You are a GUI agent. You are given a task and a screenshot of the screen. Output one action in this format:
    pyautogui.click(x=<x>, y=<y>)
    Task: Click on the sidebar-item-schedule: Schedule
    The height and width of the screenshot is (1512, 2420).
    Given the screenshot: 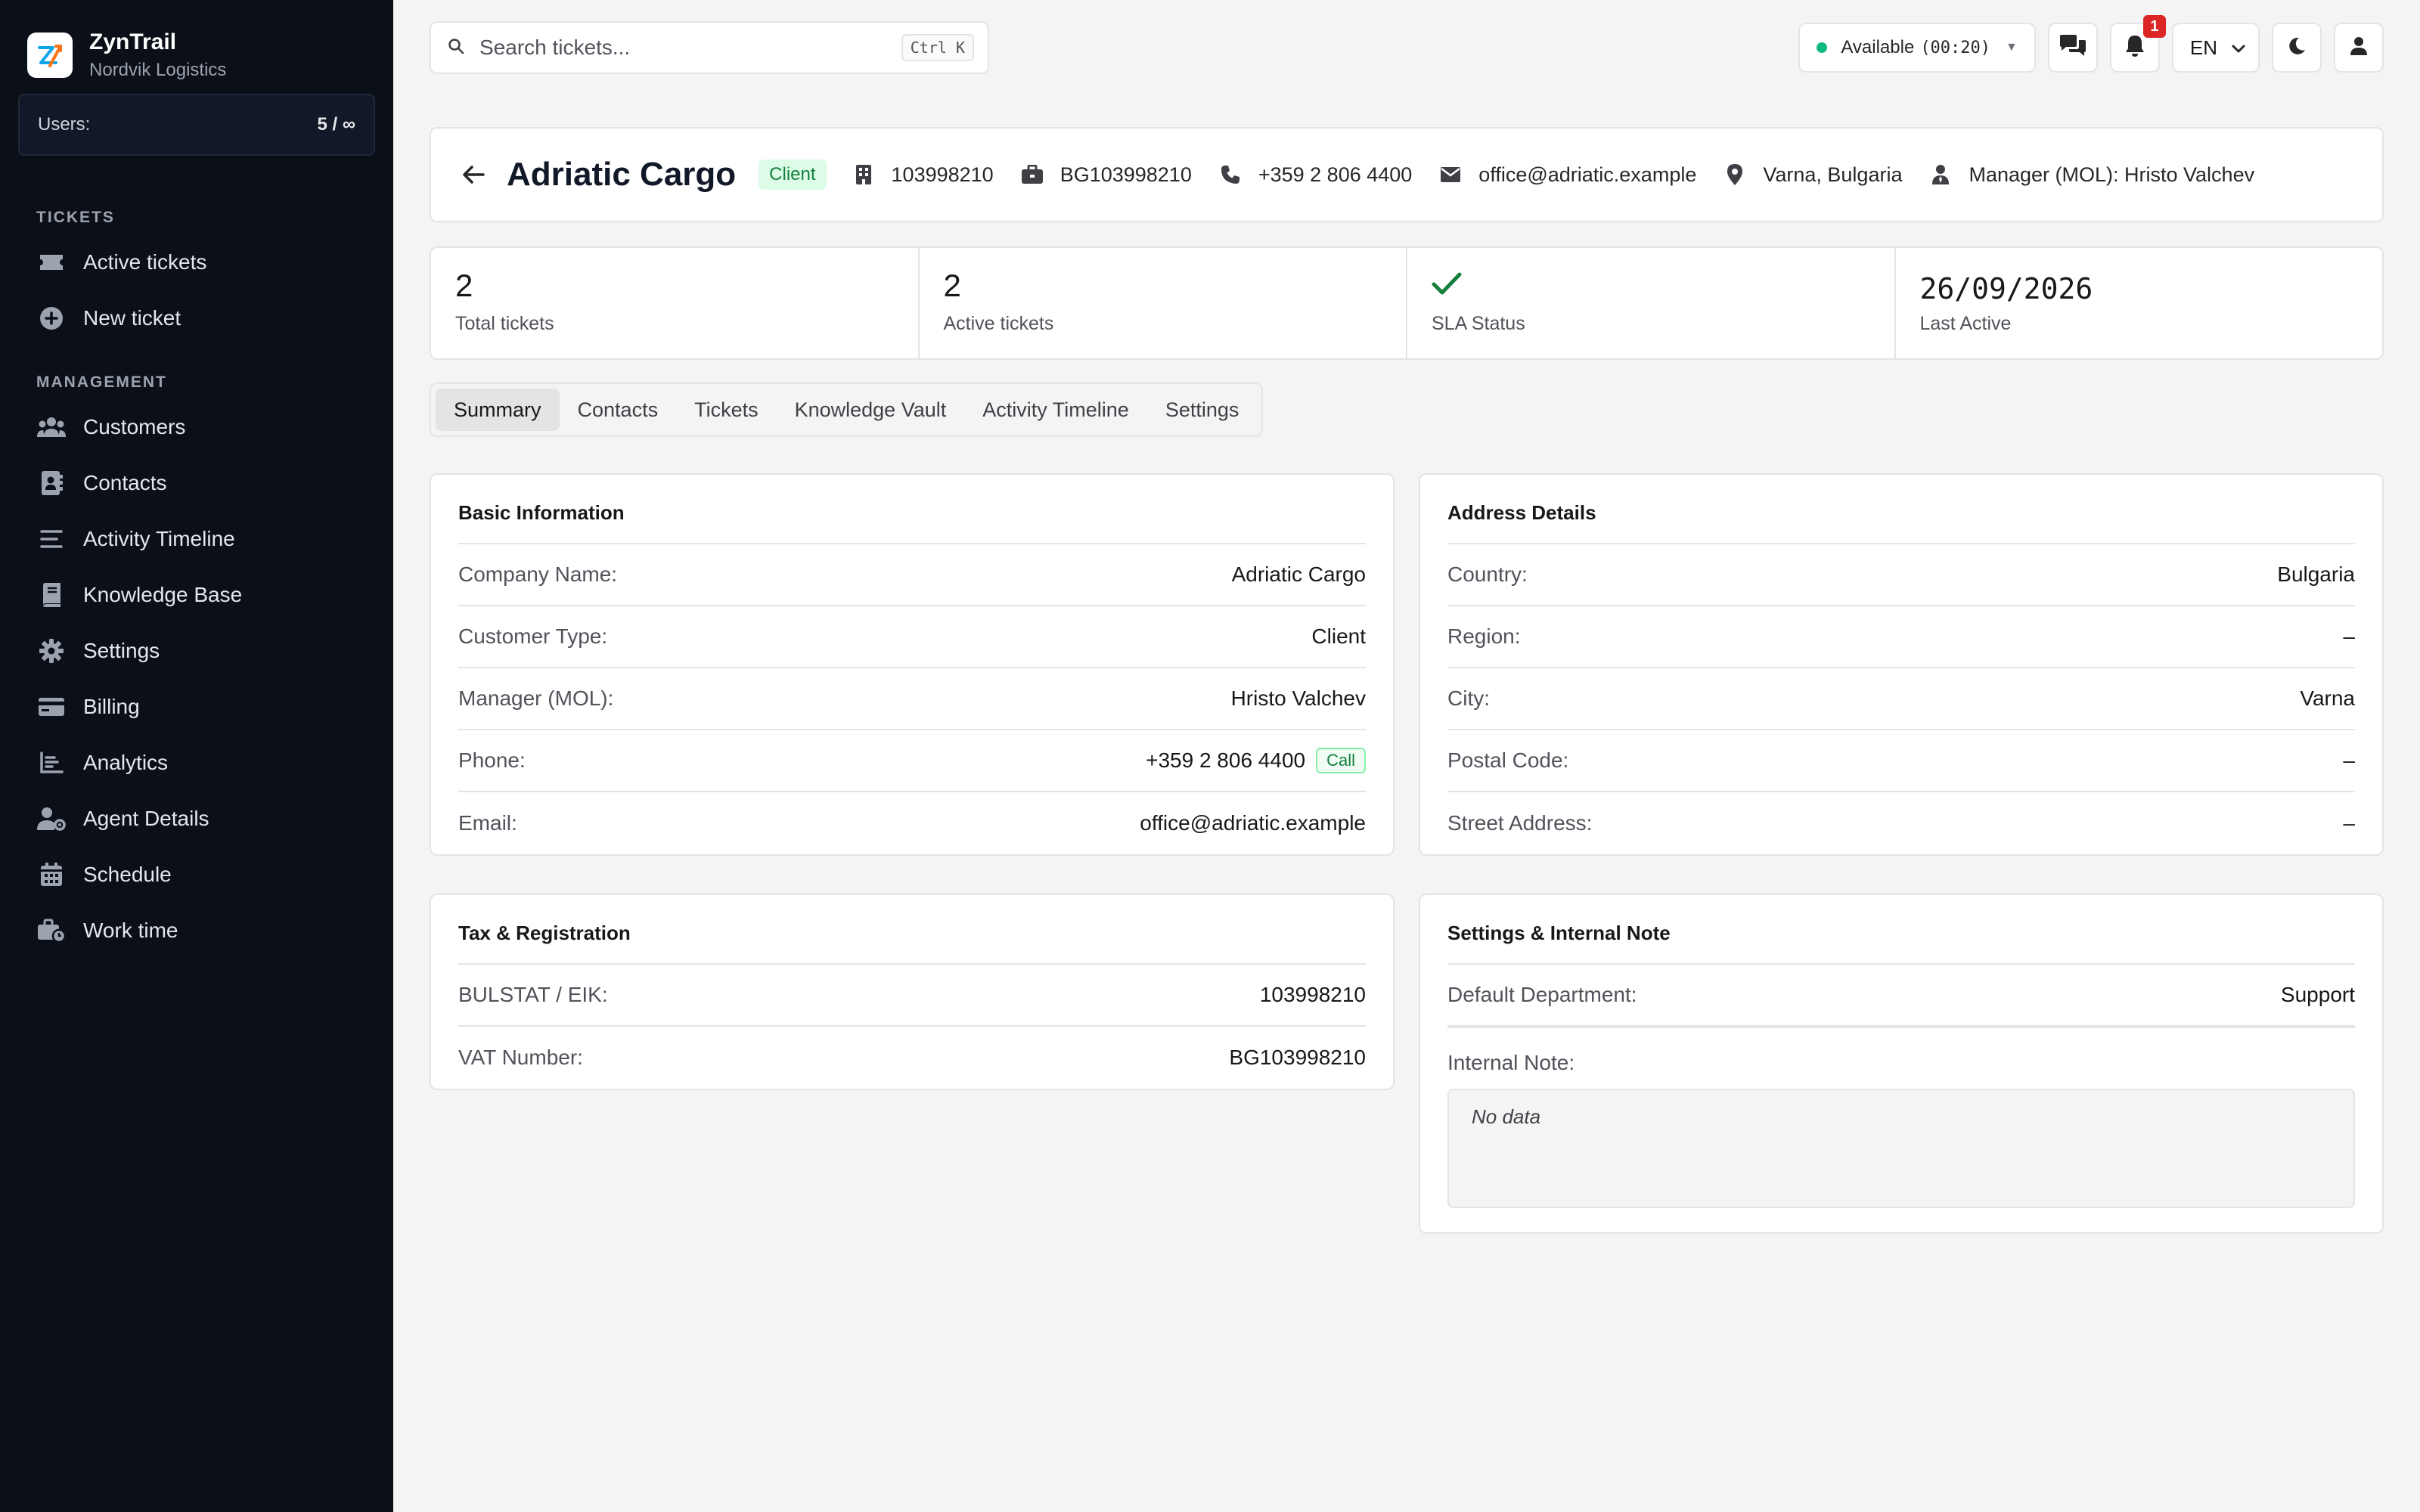 What is the action you would take?
    pyautogui.click(x=196, y=875)
    